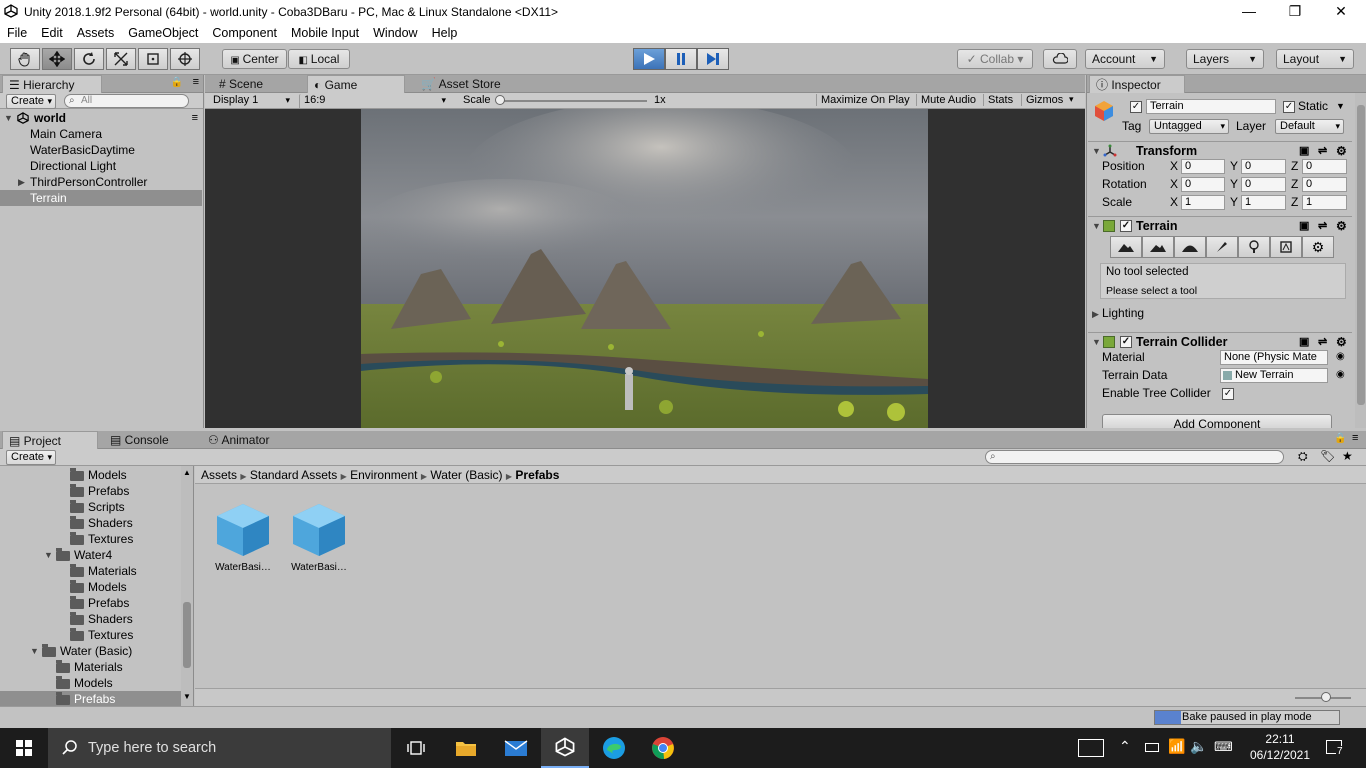 The width and height of the screenshot is (1366, 768). Describe the element at coordinates (649, 59) in the screenshot. I see `play-button` at that location.